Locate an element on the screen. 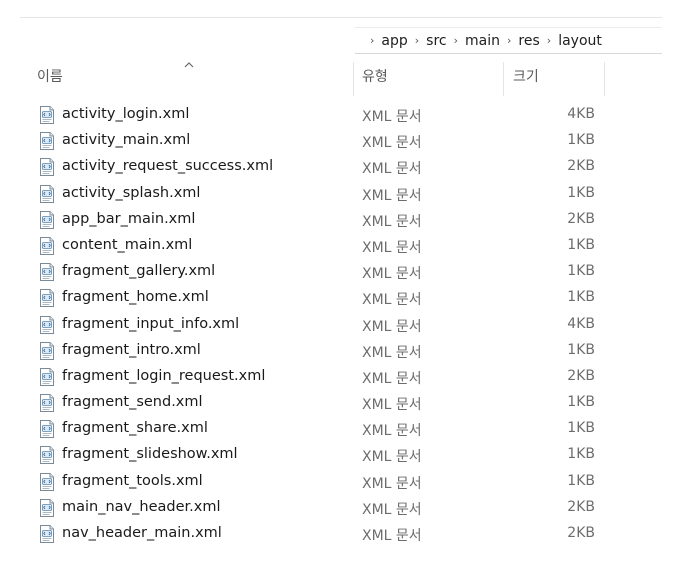 The width and height of the screenshot is (690, 571). file-row: fragment_input_info.xml XML 문서 4KB is located at coordinates (345, 326).